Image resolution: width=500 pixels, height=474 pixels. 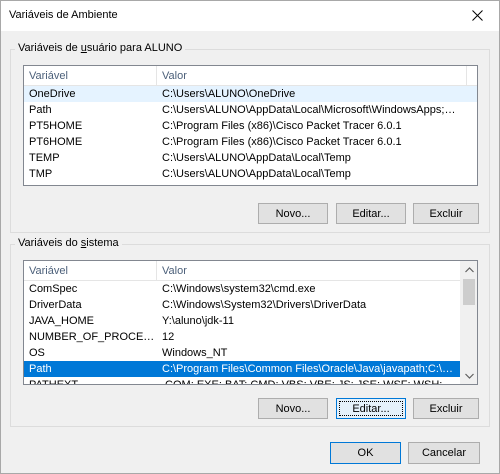 What do you see at coordinates (55, 305) in the screenshot?
I see `variable-name-cell: DriverData` at bounding box center [55, 305].